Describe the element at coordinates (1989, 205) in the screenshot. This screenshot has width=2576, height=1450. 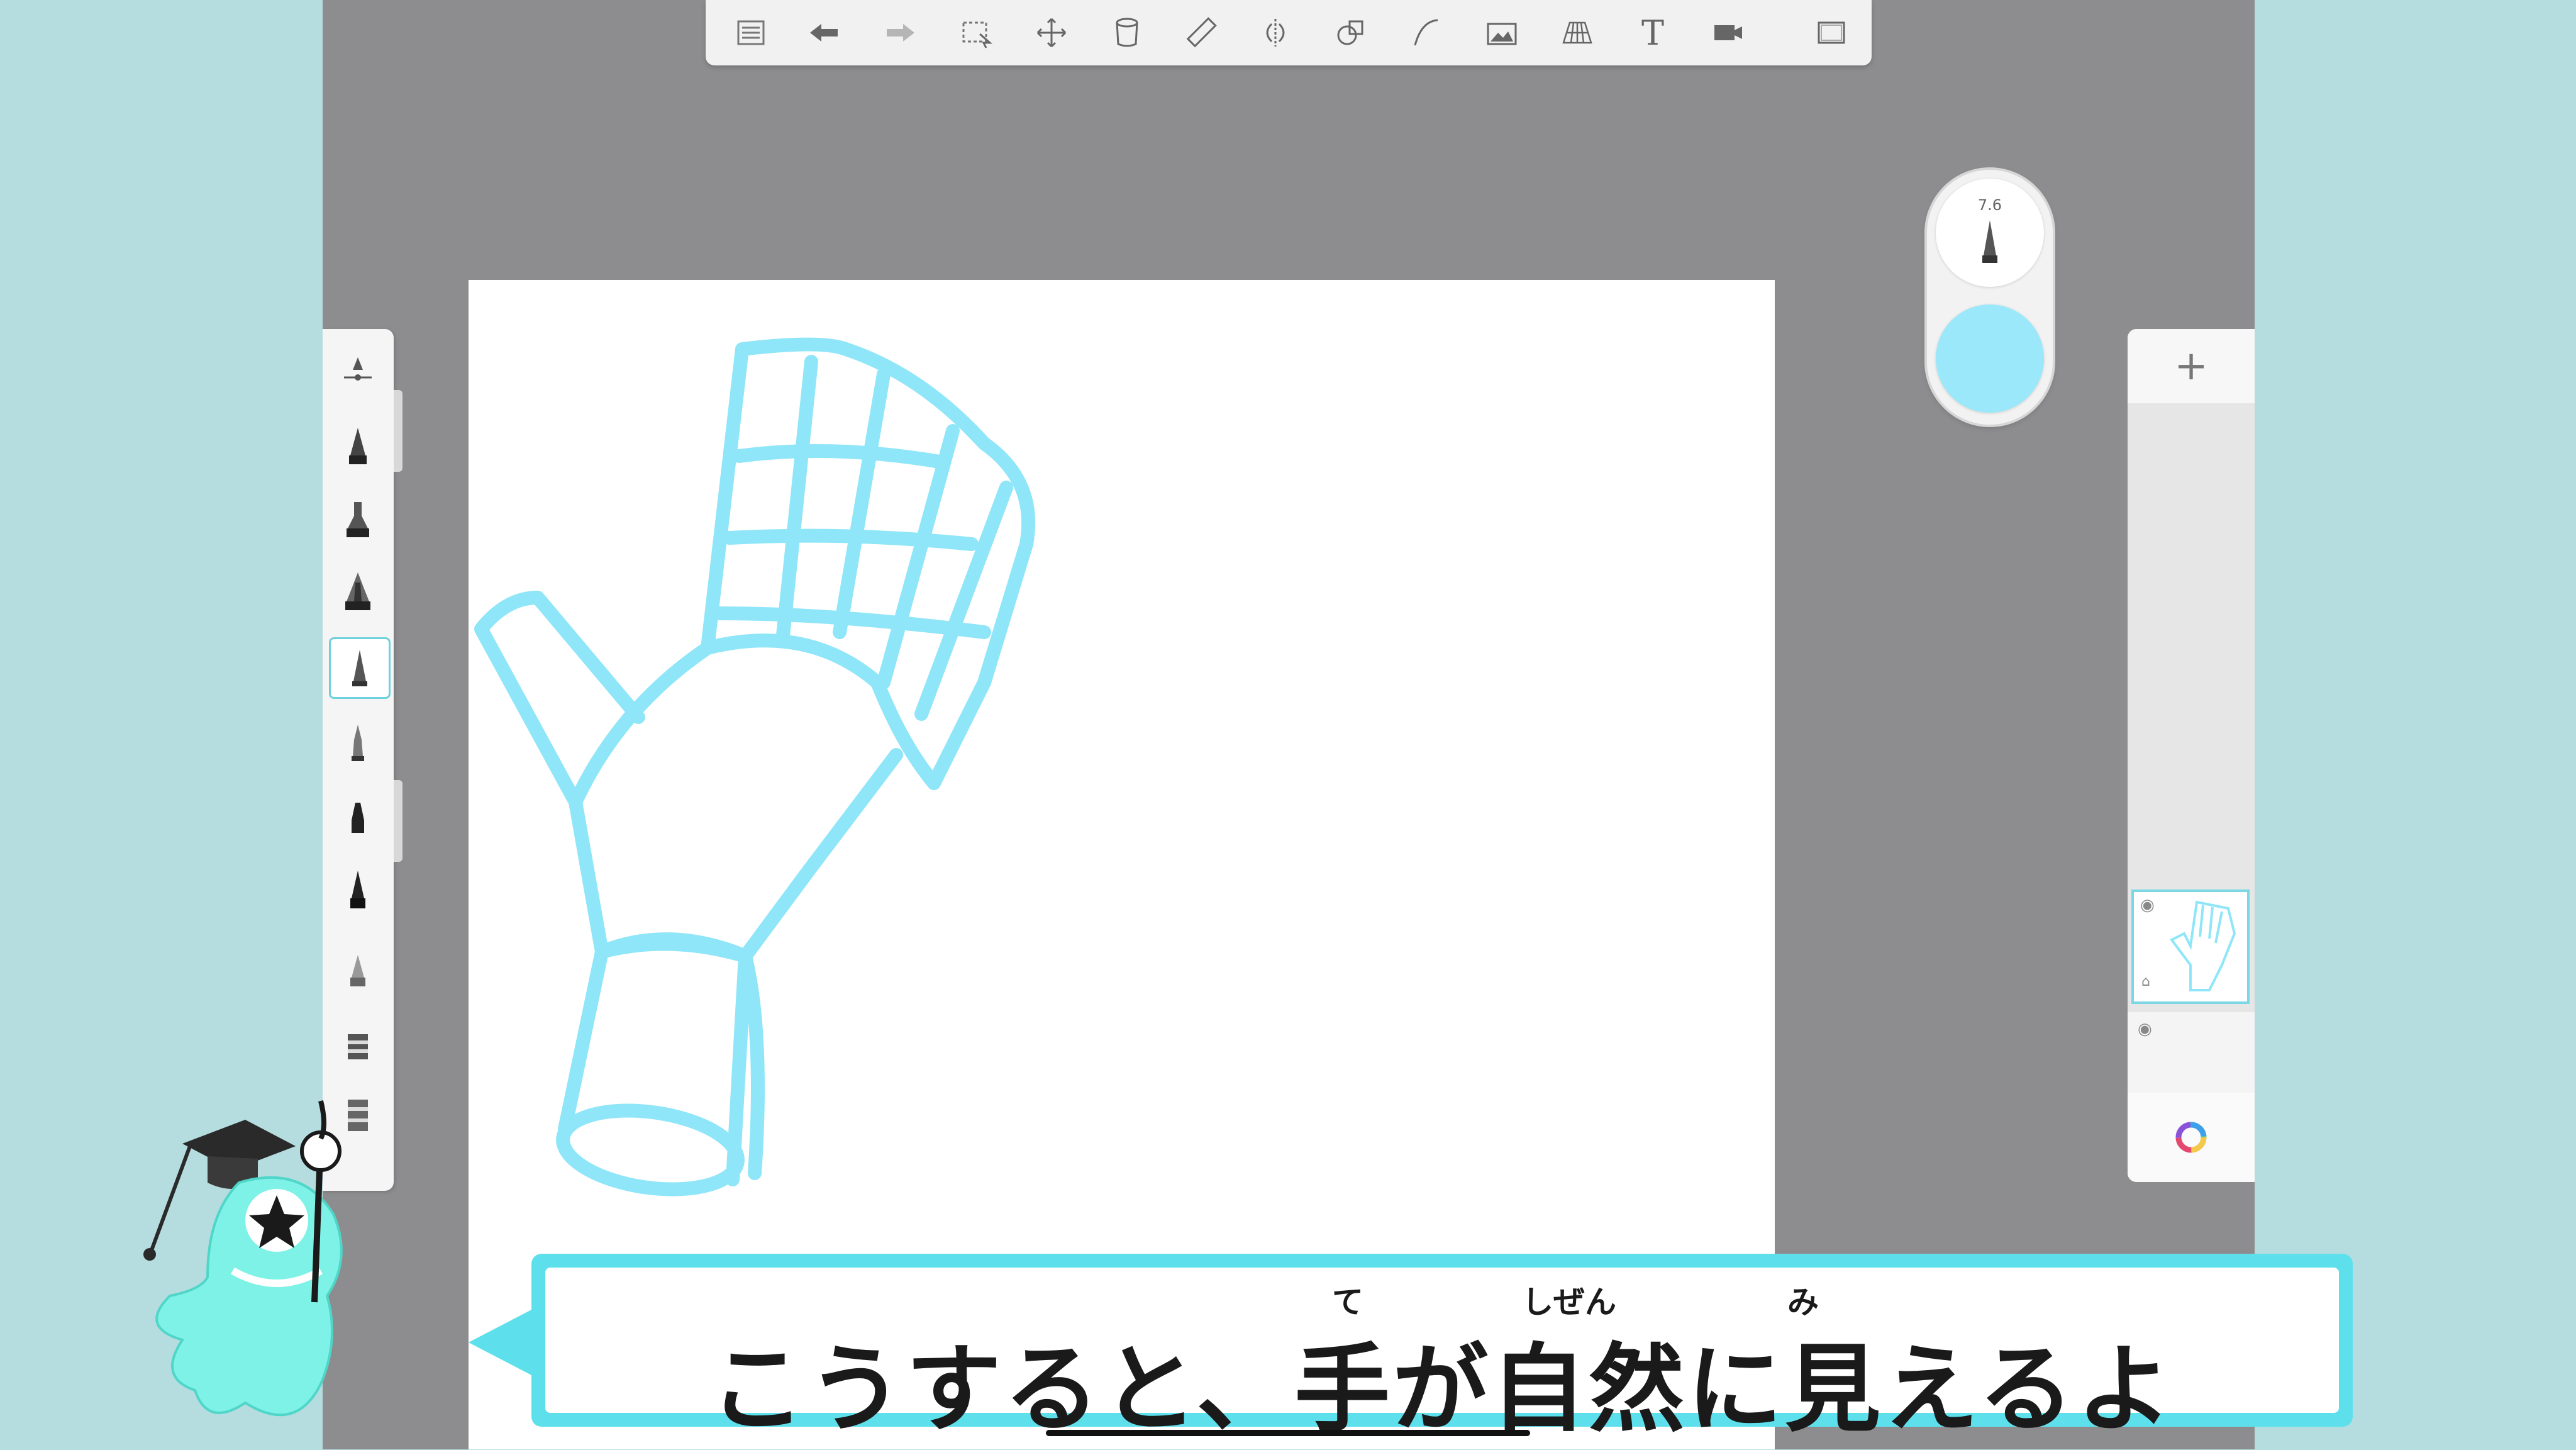
I see `brush-size-value: 7.6` at that location.